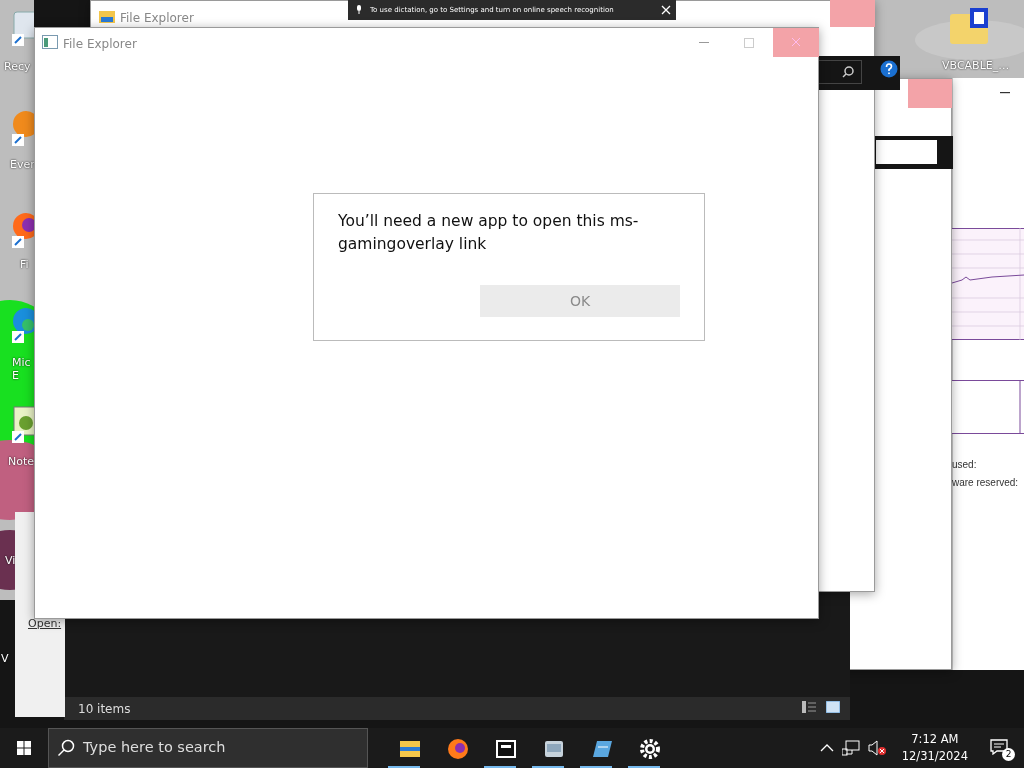 The height and width of the screenshot is (768, 1024). Describe the element at coordinates (208, 748) in the screenshot. I see `search-field: Type here to search` at that location.